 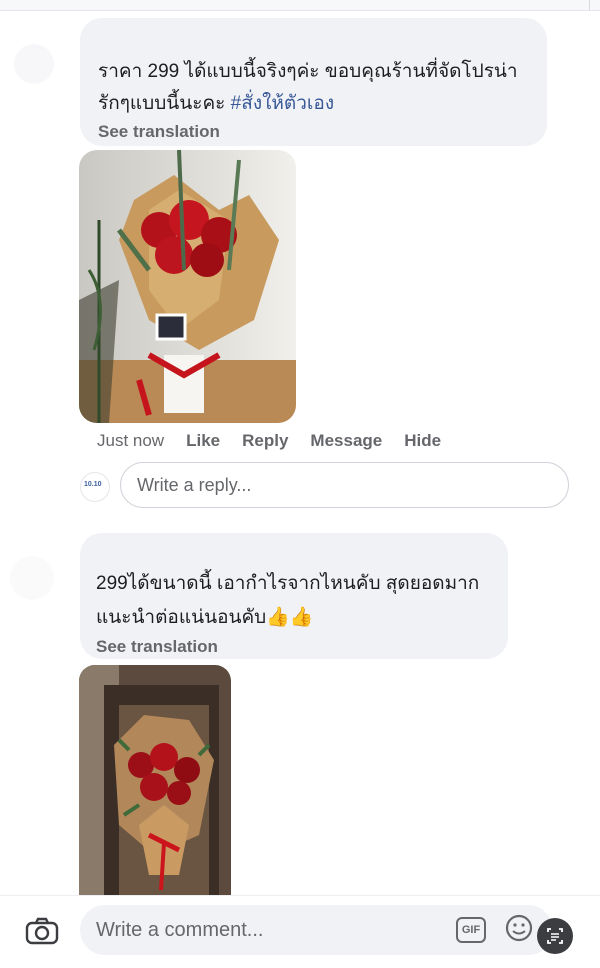 What do you see at coordinates (203, 442) in the screenshot?
I see `like-button: Like` at bounding box center [203, 442].